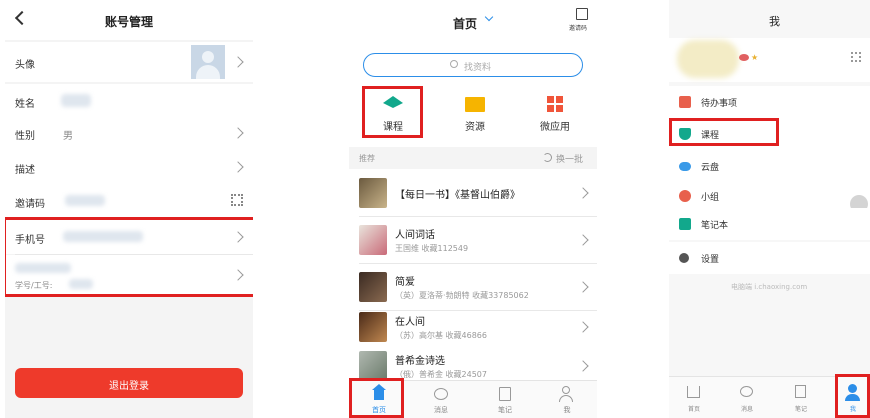  Describe the element at coordinates (710, 168) in the screenshot. I see `menu-label: 云盘` at that location.